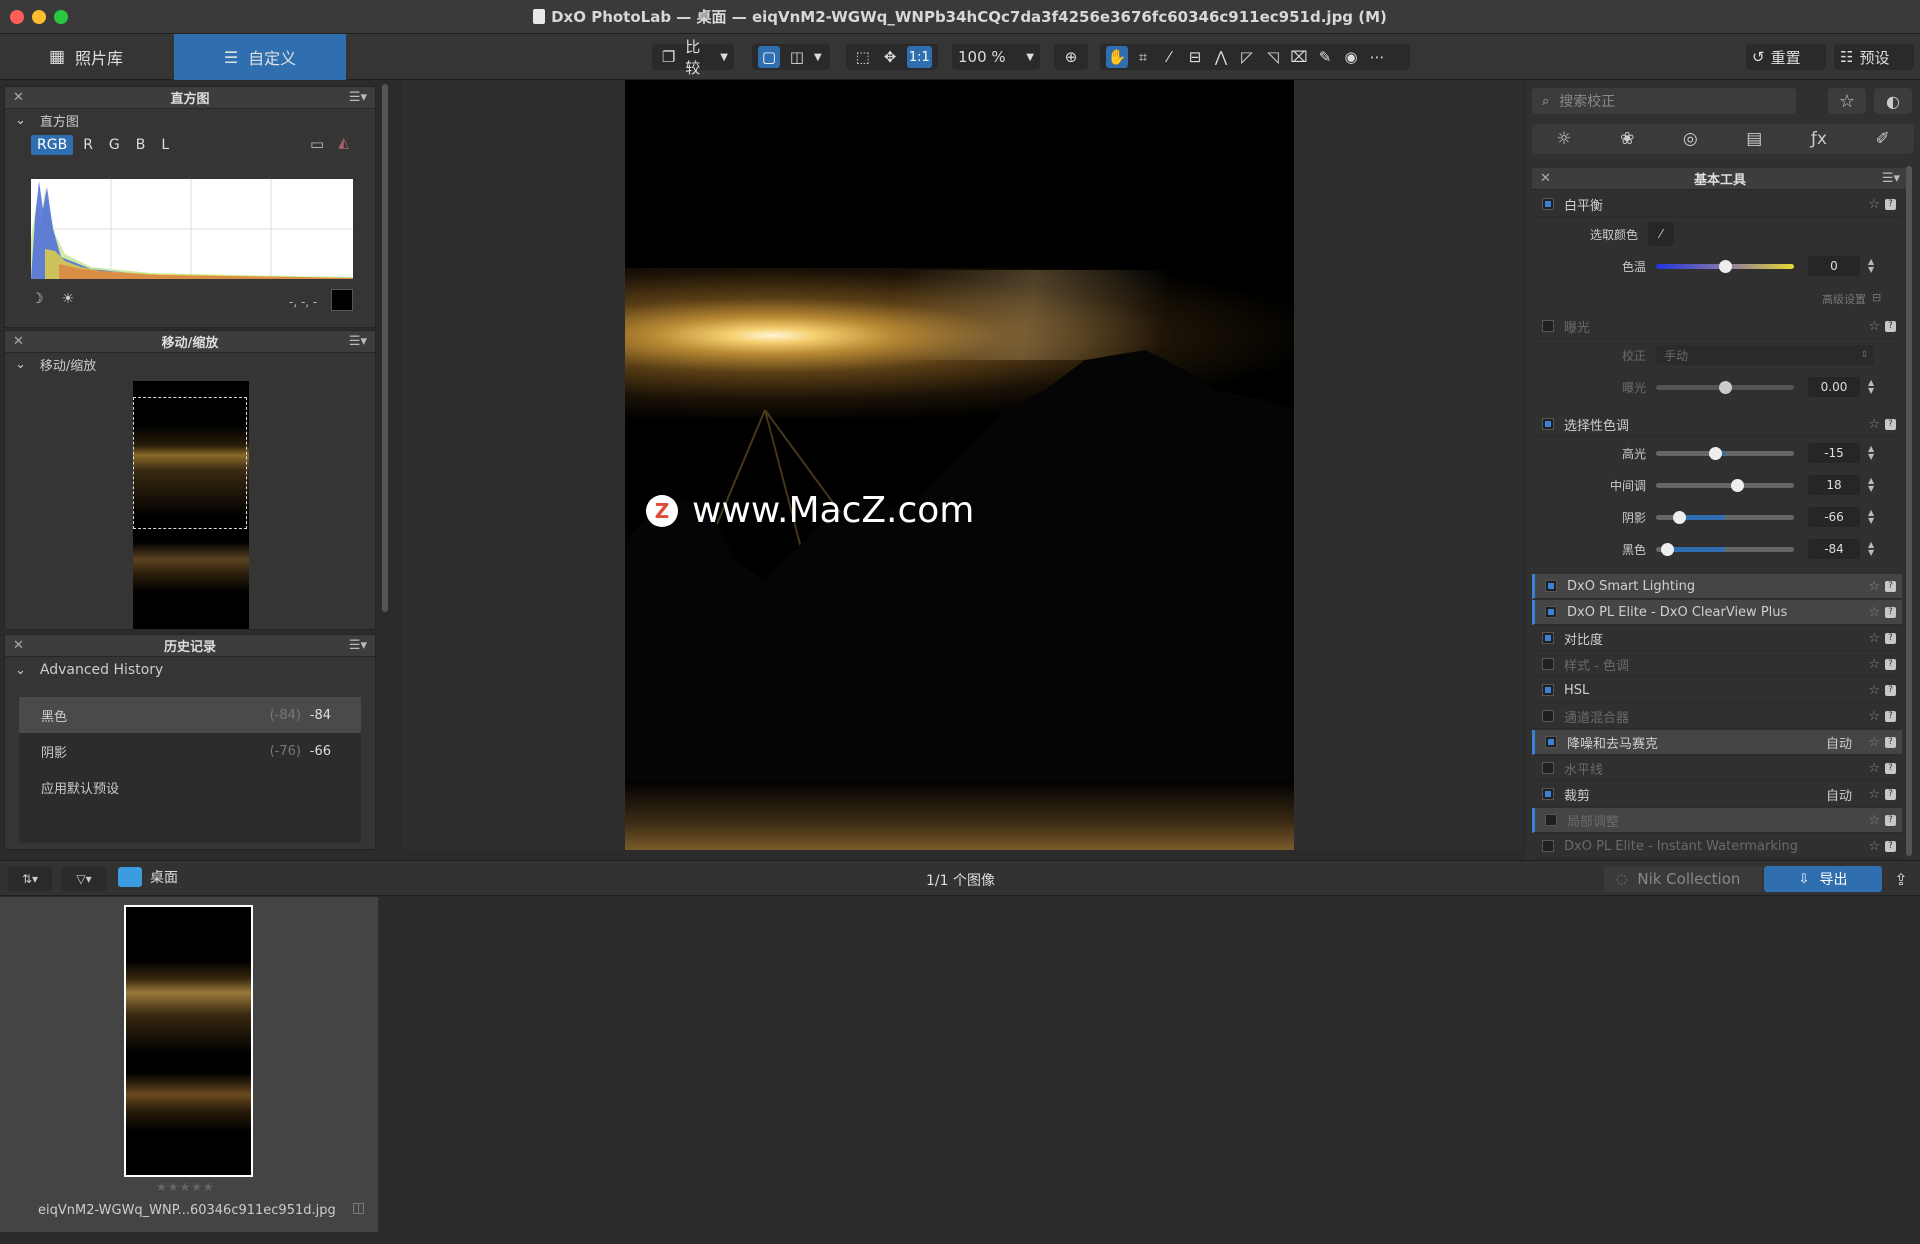 This screenshot has width=1920, height=1244. Describe the element at coordinates (88, 145) in the screenshot. I see `channel-r: R` at that location.